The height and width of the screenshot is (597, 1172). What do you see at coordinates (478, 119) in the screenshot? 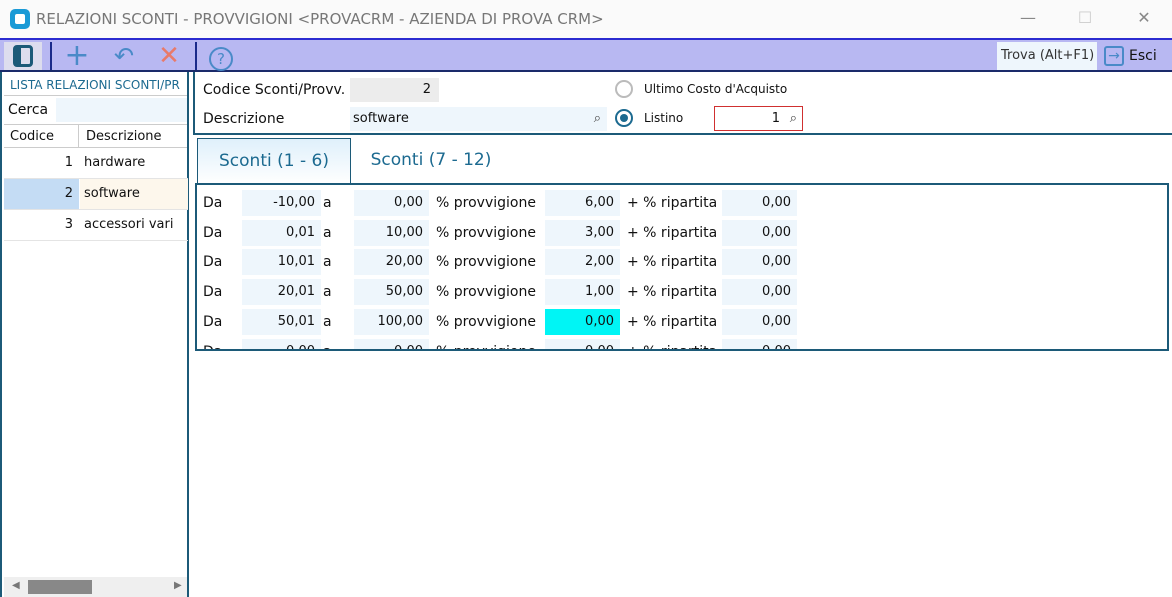
I see `description-field: software ⌕` at bounding box center [478, 119].